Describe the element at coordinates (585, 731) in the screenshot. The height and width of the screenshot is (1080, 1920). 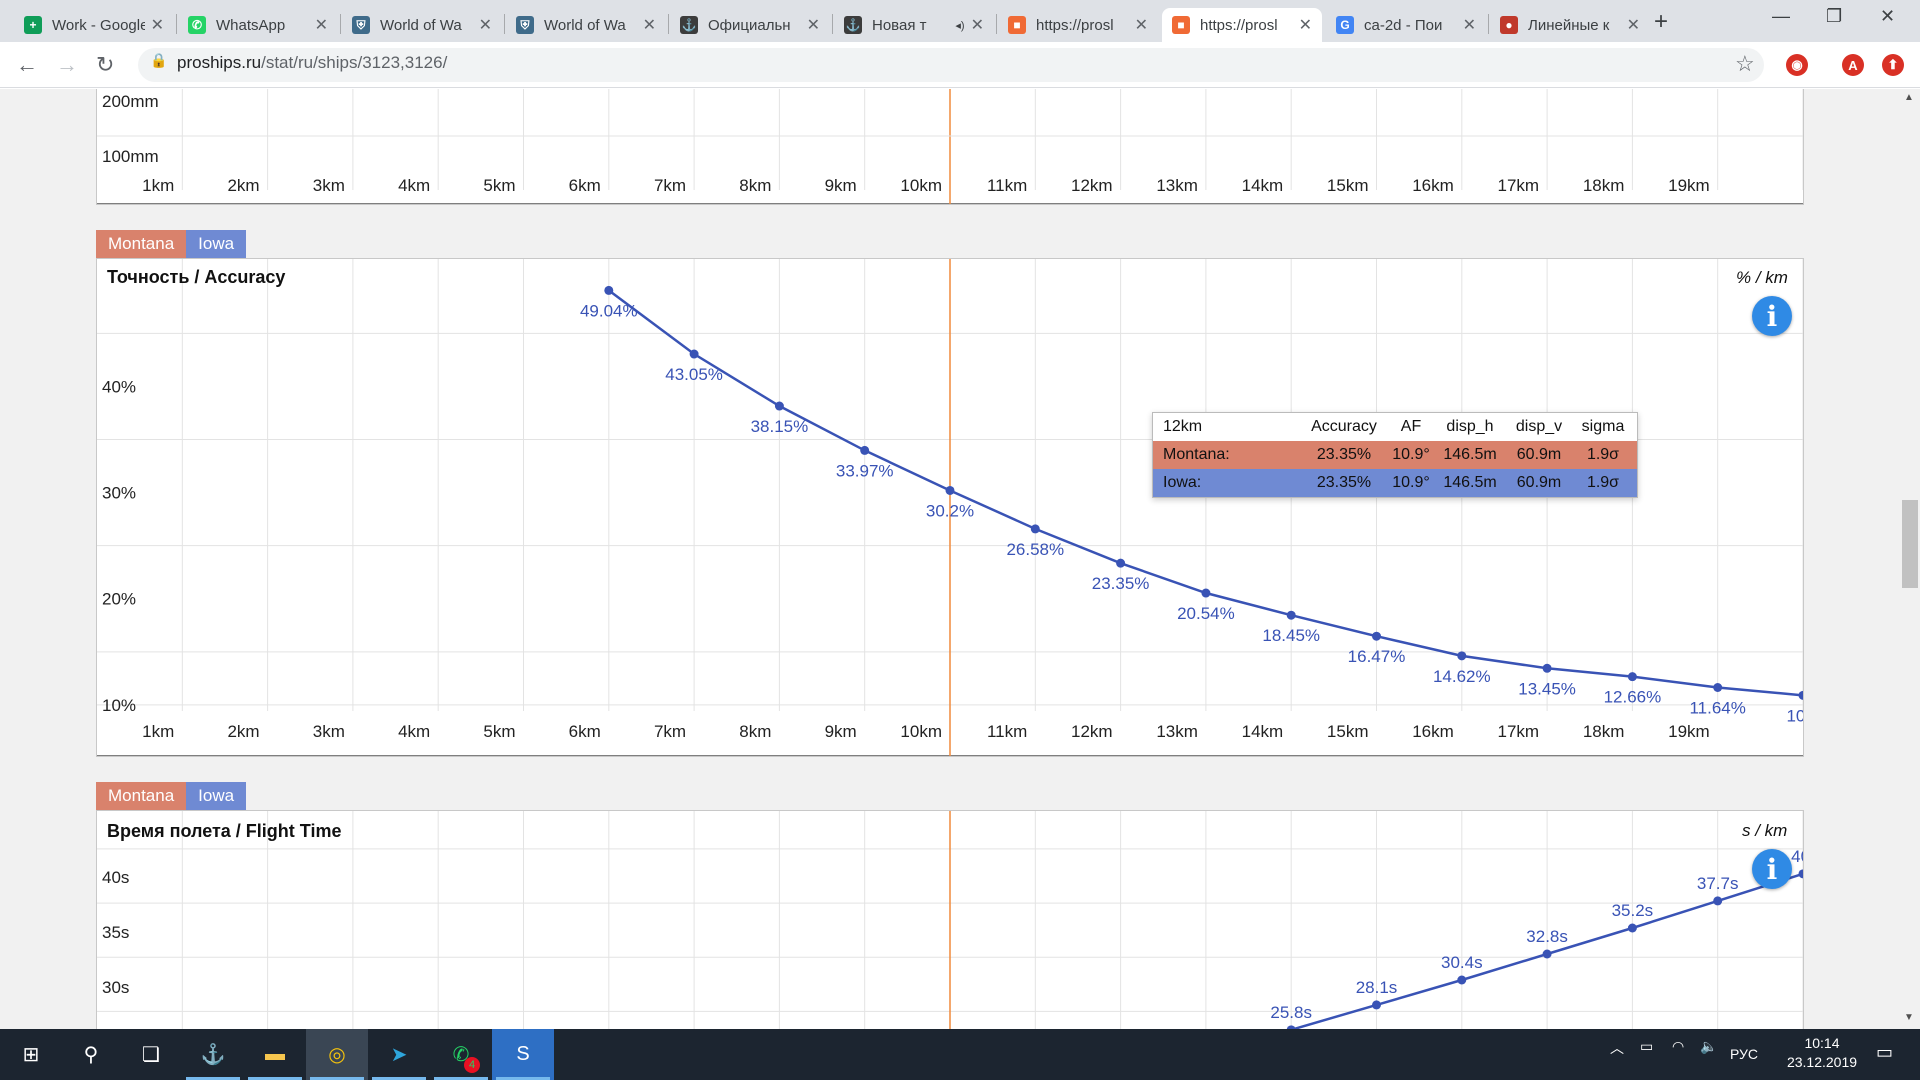
I see `x-tick-label: 6km` at that location.